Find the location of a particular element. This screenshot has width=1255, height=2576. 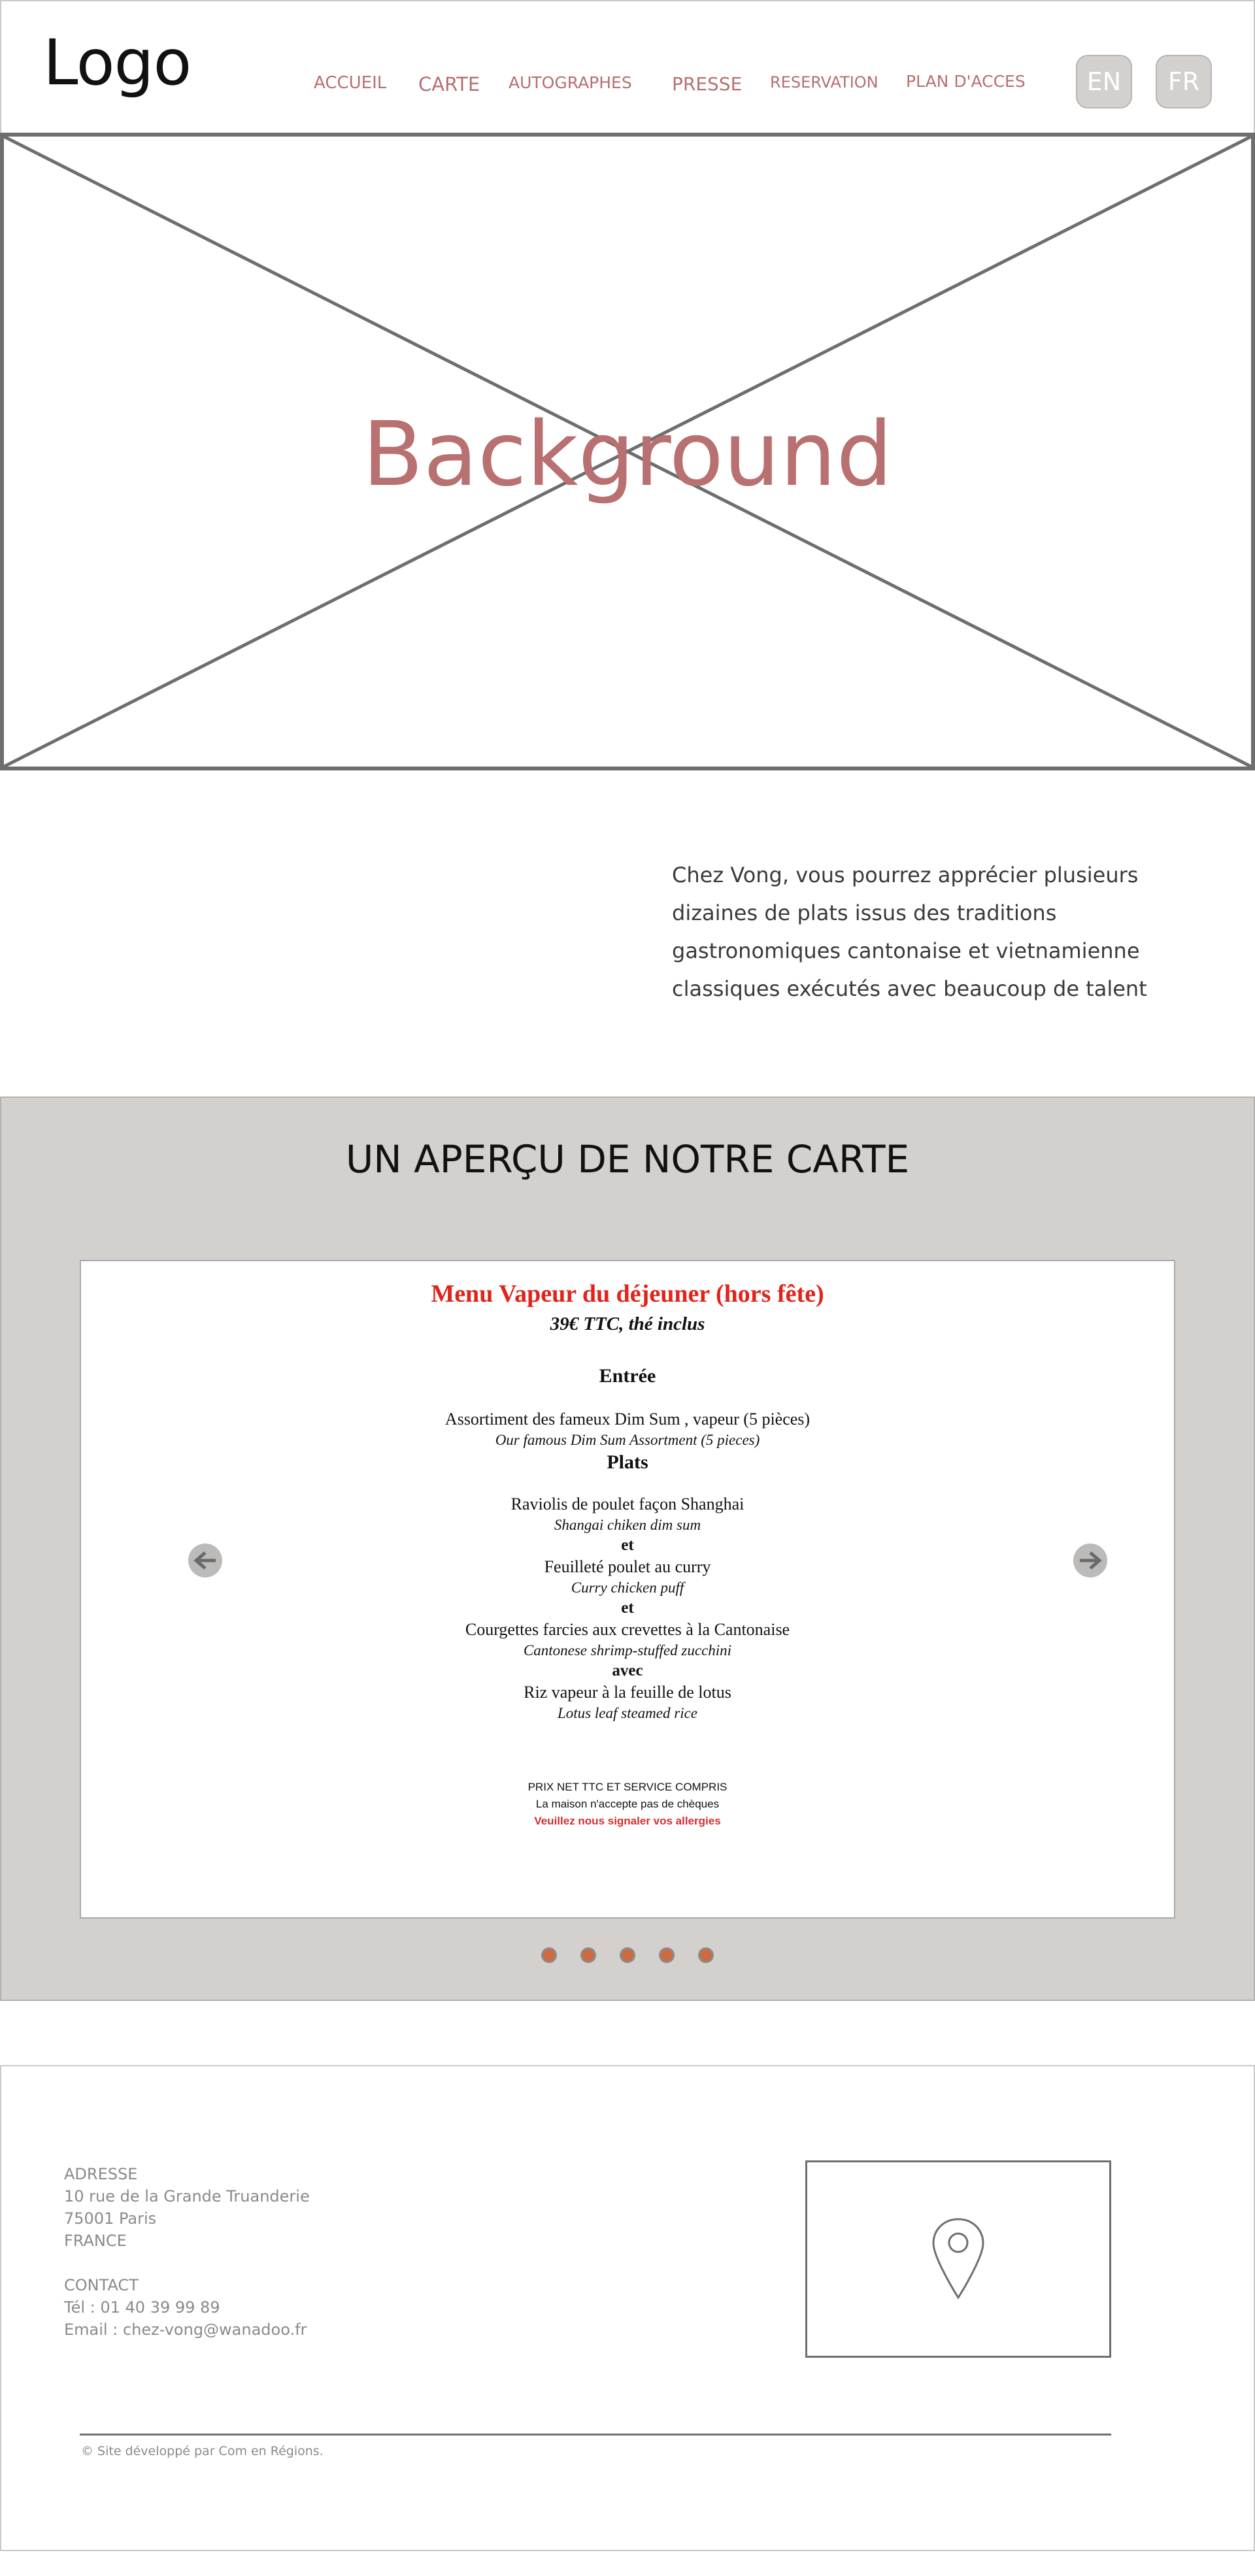

contact-label: CONTACT is located at coordinates (102, 2285).